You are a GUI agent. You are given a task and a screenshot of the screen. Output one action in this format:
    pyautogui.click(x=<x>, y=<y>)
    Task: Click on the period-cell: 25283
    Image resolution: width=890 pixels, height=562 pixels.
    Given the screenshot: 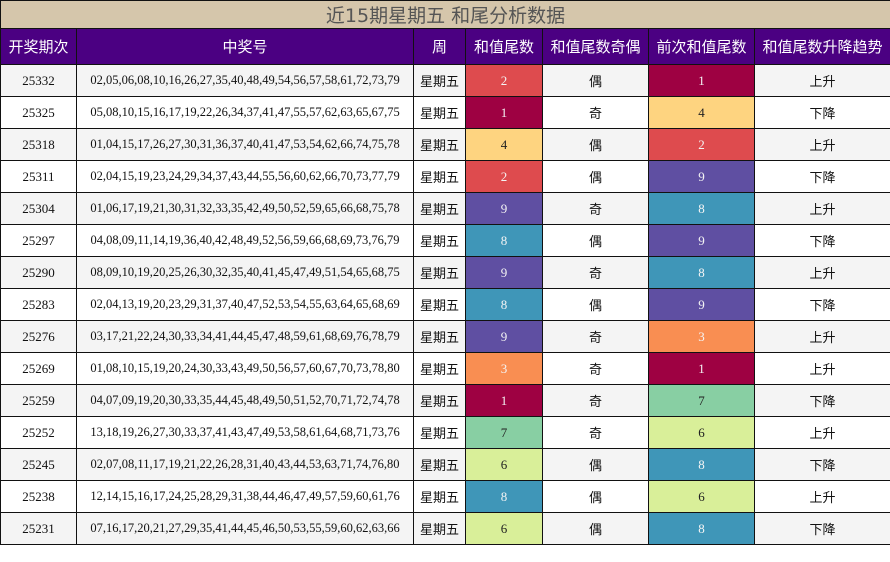 What is the action you would take?
    pyautogui.click(x=38, y=304)
    